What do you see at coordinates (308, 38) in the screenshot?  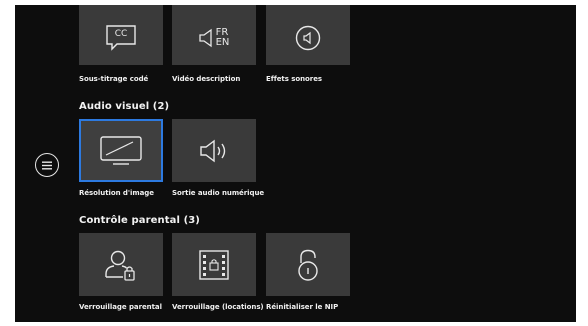 I see `sound-effects-icon` at bounding box center [308, 38].